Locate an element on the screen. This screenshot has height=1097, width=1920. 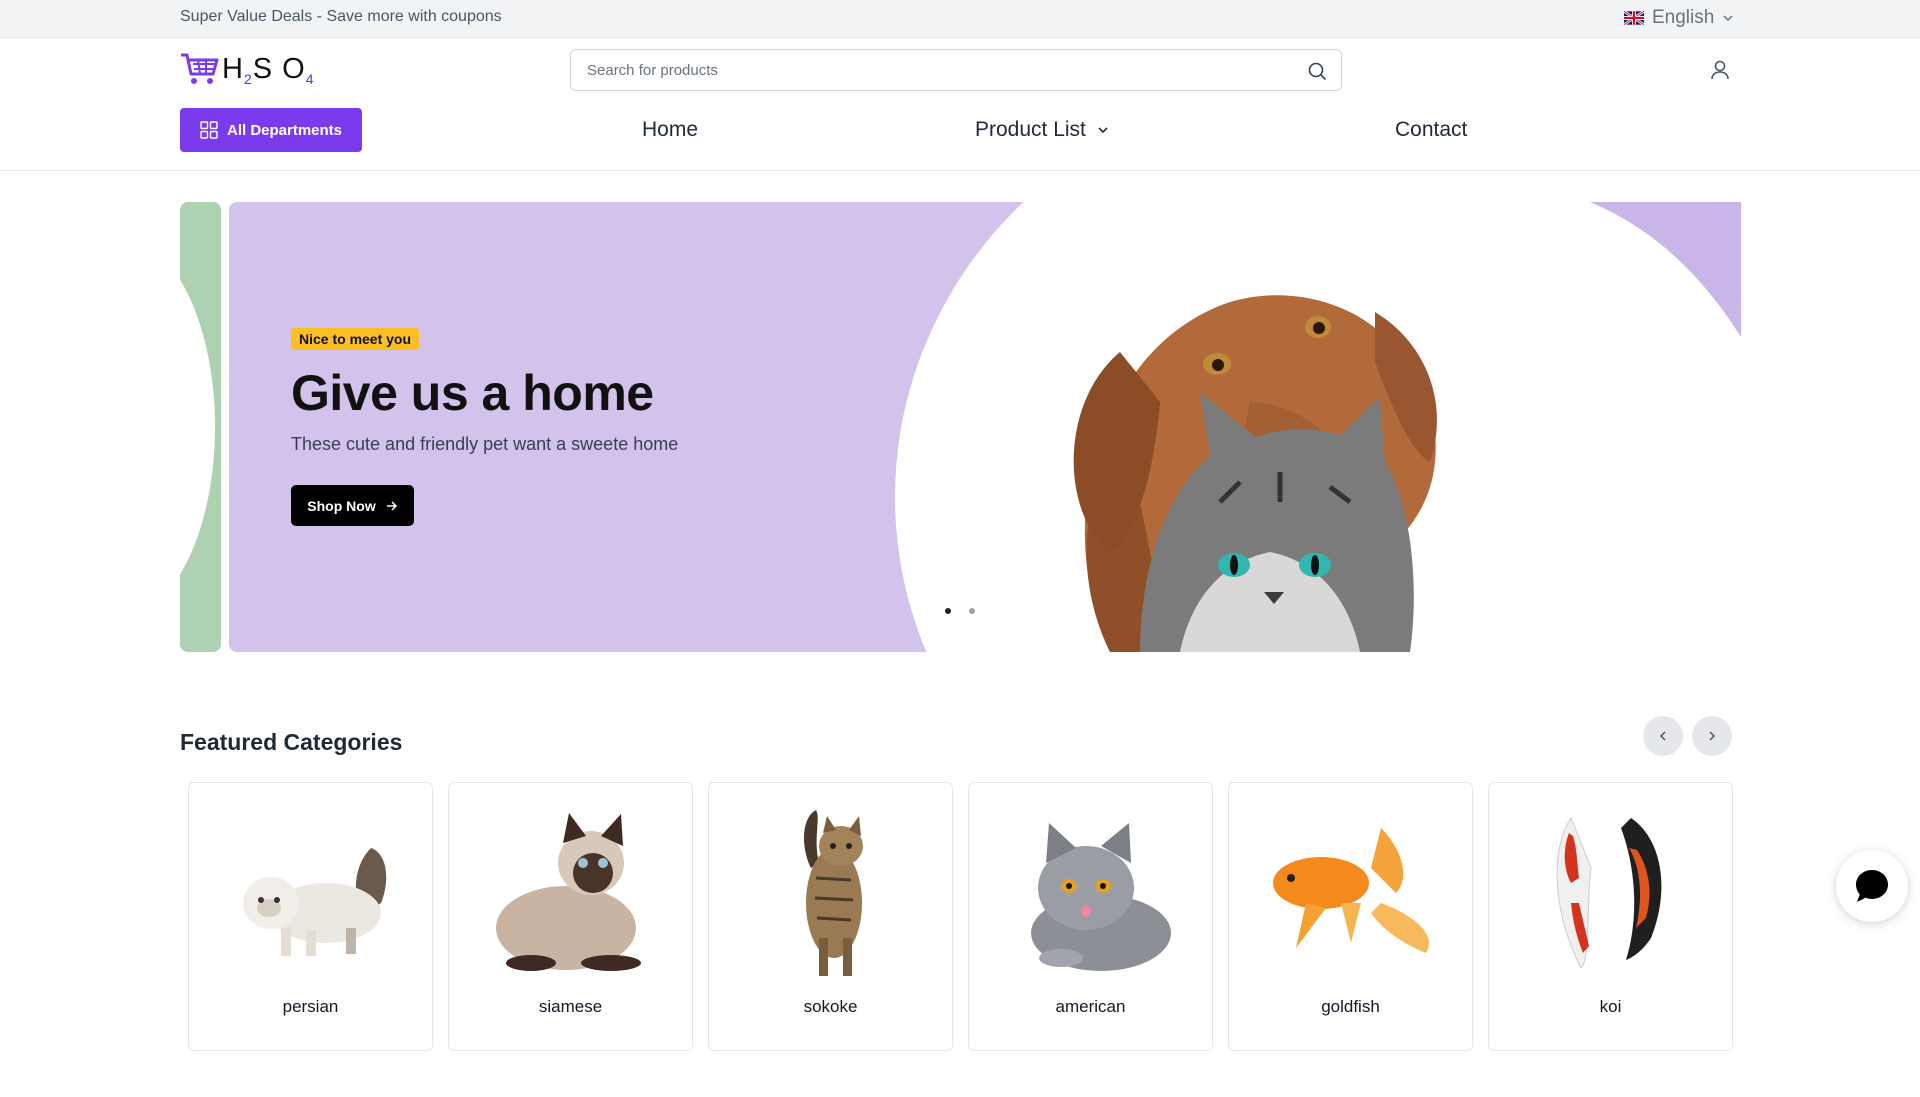
site-logo: H2S O4 is located at coordinates (247, 69).